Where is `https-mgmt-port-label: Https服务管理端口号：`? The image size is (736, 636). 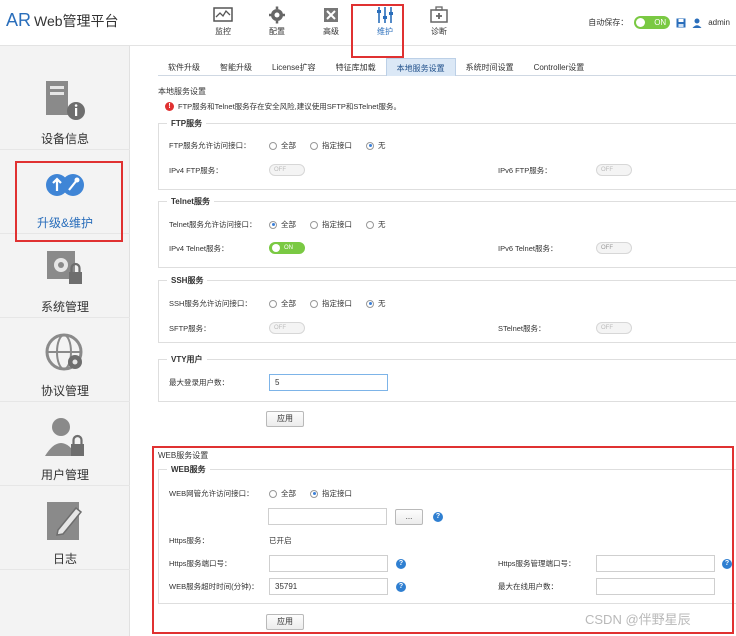
https-mgmt-port-label: Https服务管理端口号： is located at coordinates (537, 563).